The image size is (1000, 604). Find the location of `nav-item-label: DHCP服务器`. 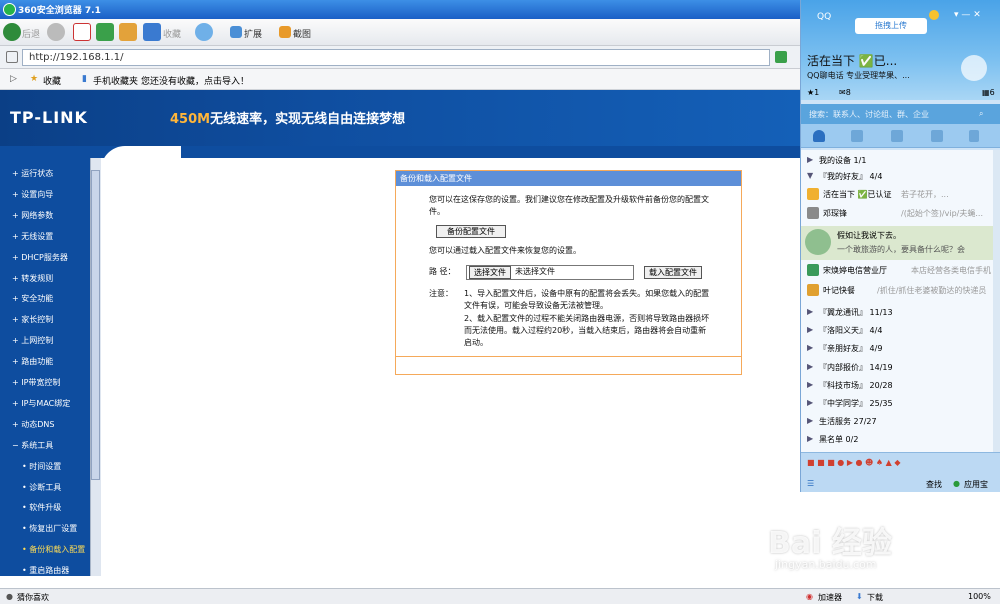

nav-item-label: DHCP服务器 is located at coordinates (44, 257).